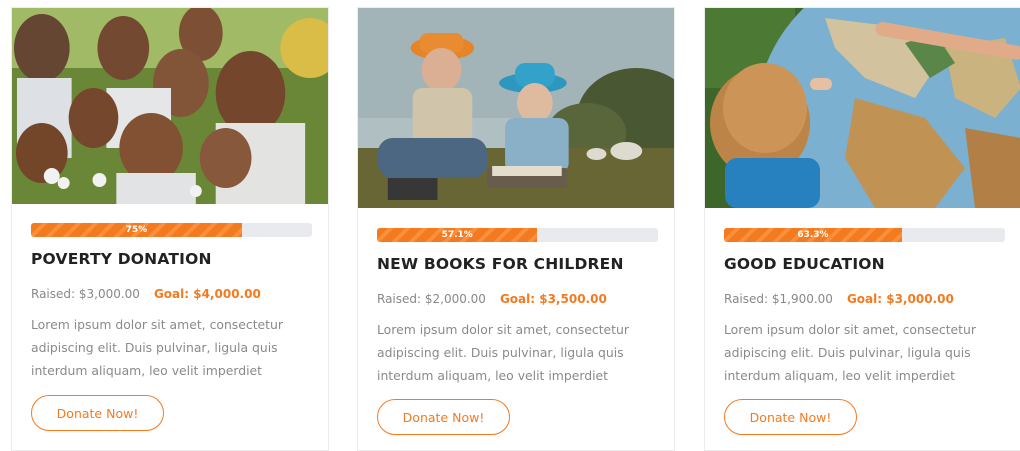 The image size is (1020, 451). What do you see at coordinates (431, 299) in the screenshot?
I see `raised-amount: Raised: $2,000.00` at bounding box center [431, 299].